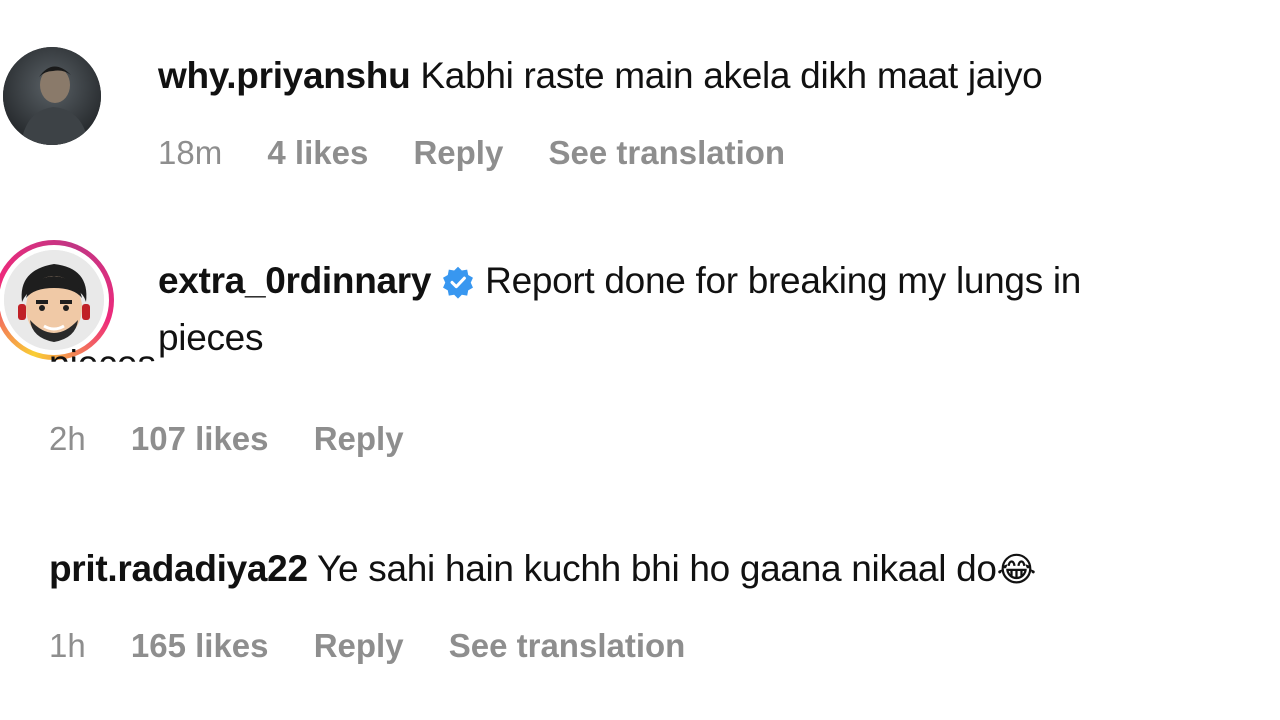 The image size is (1280, 720). What do you see at coordinates (200, 438) in the screenshot?
I see `likes-count: 107 likes` at bounding box center [200, 438].